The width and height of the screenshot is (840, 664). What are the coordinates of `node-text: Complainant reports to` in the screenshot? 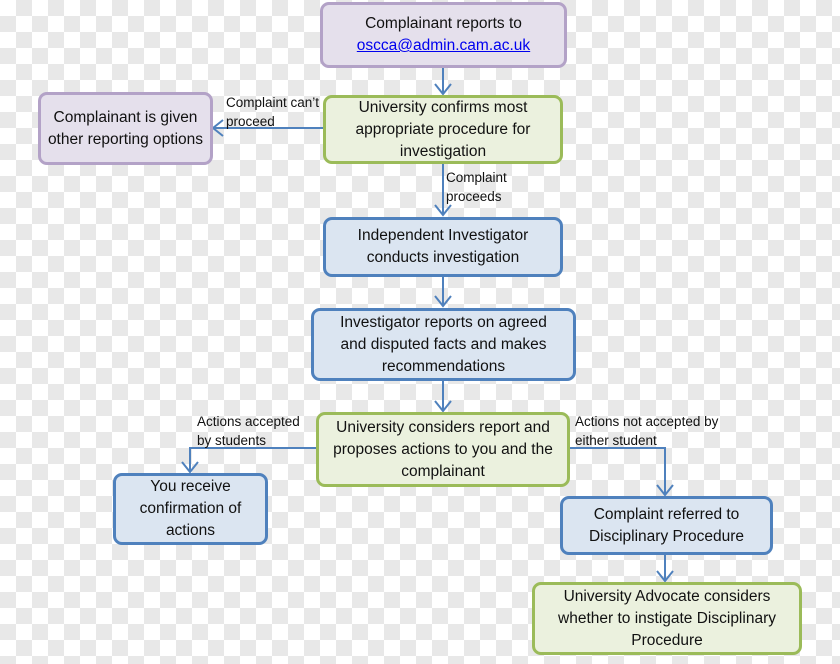 It's located at (443, 23).